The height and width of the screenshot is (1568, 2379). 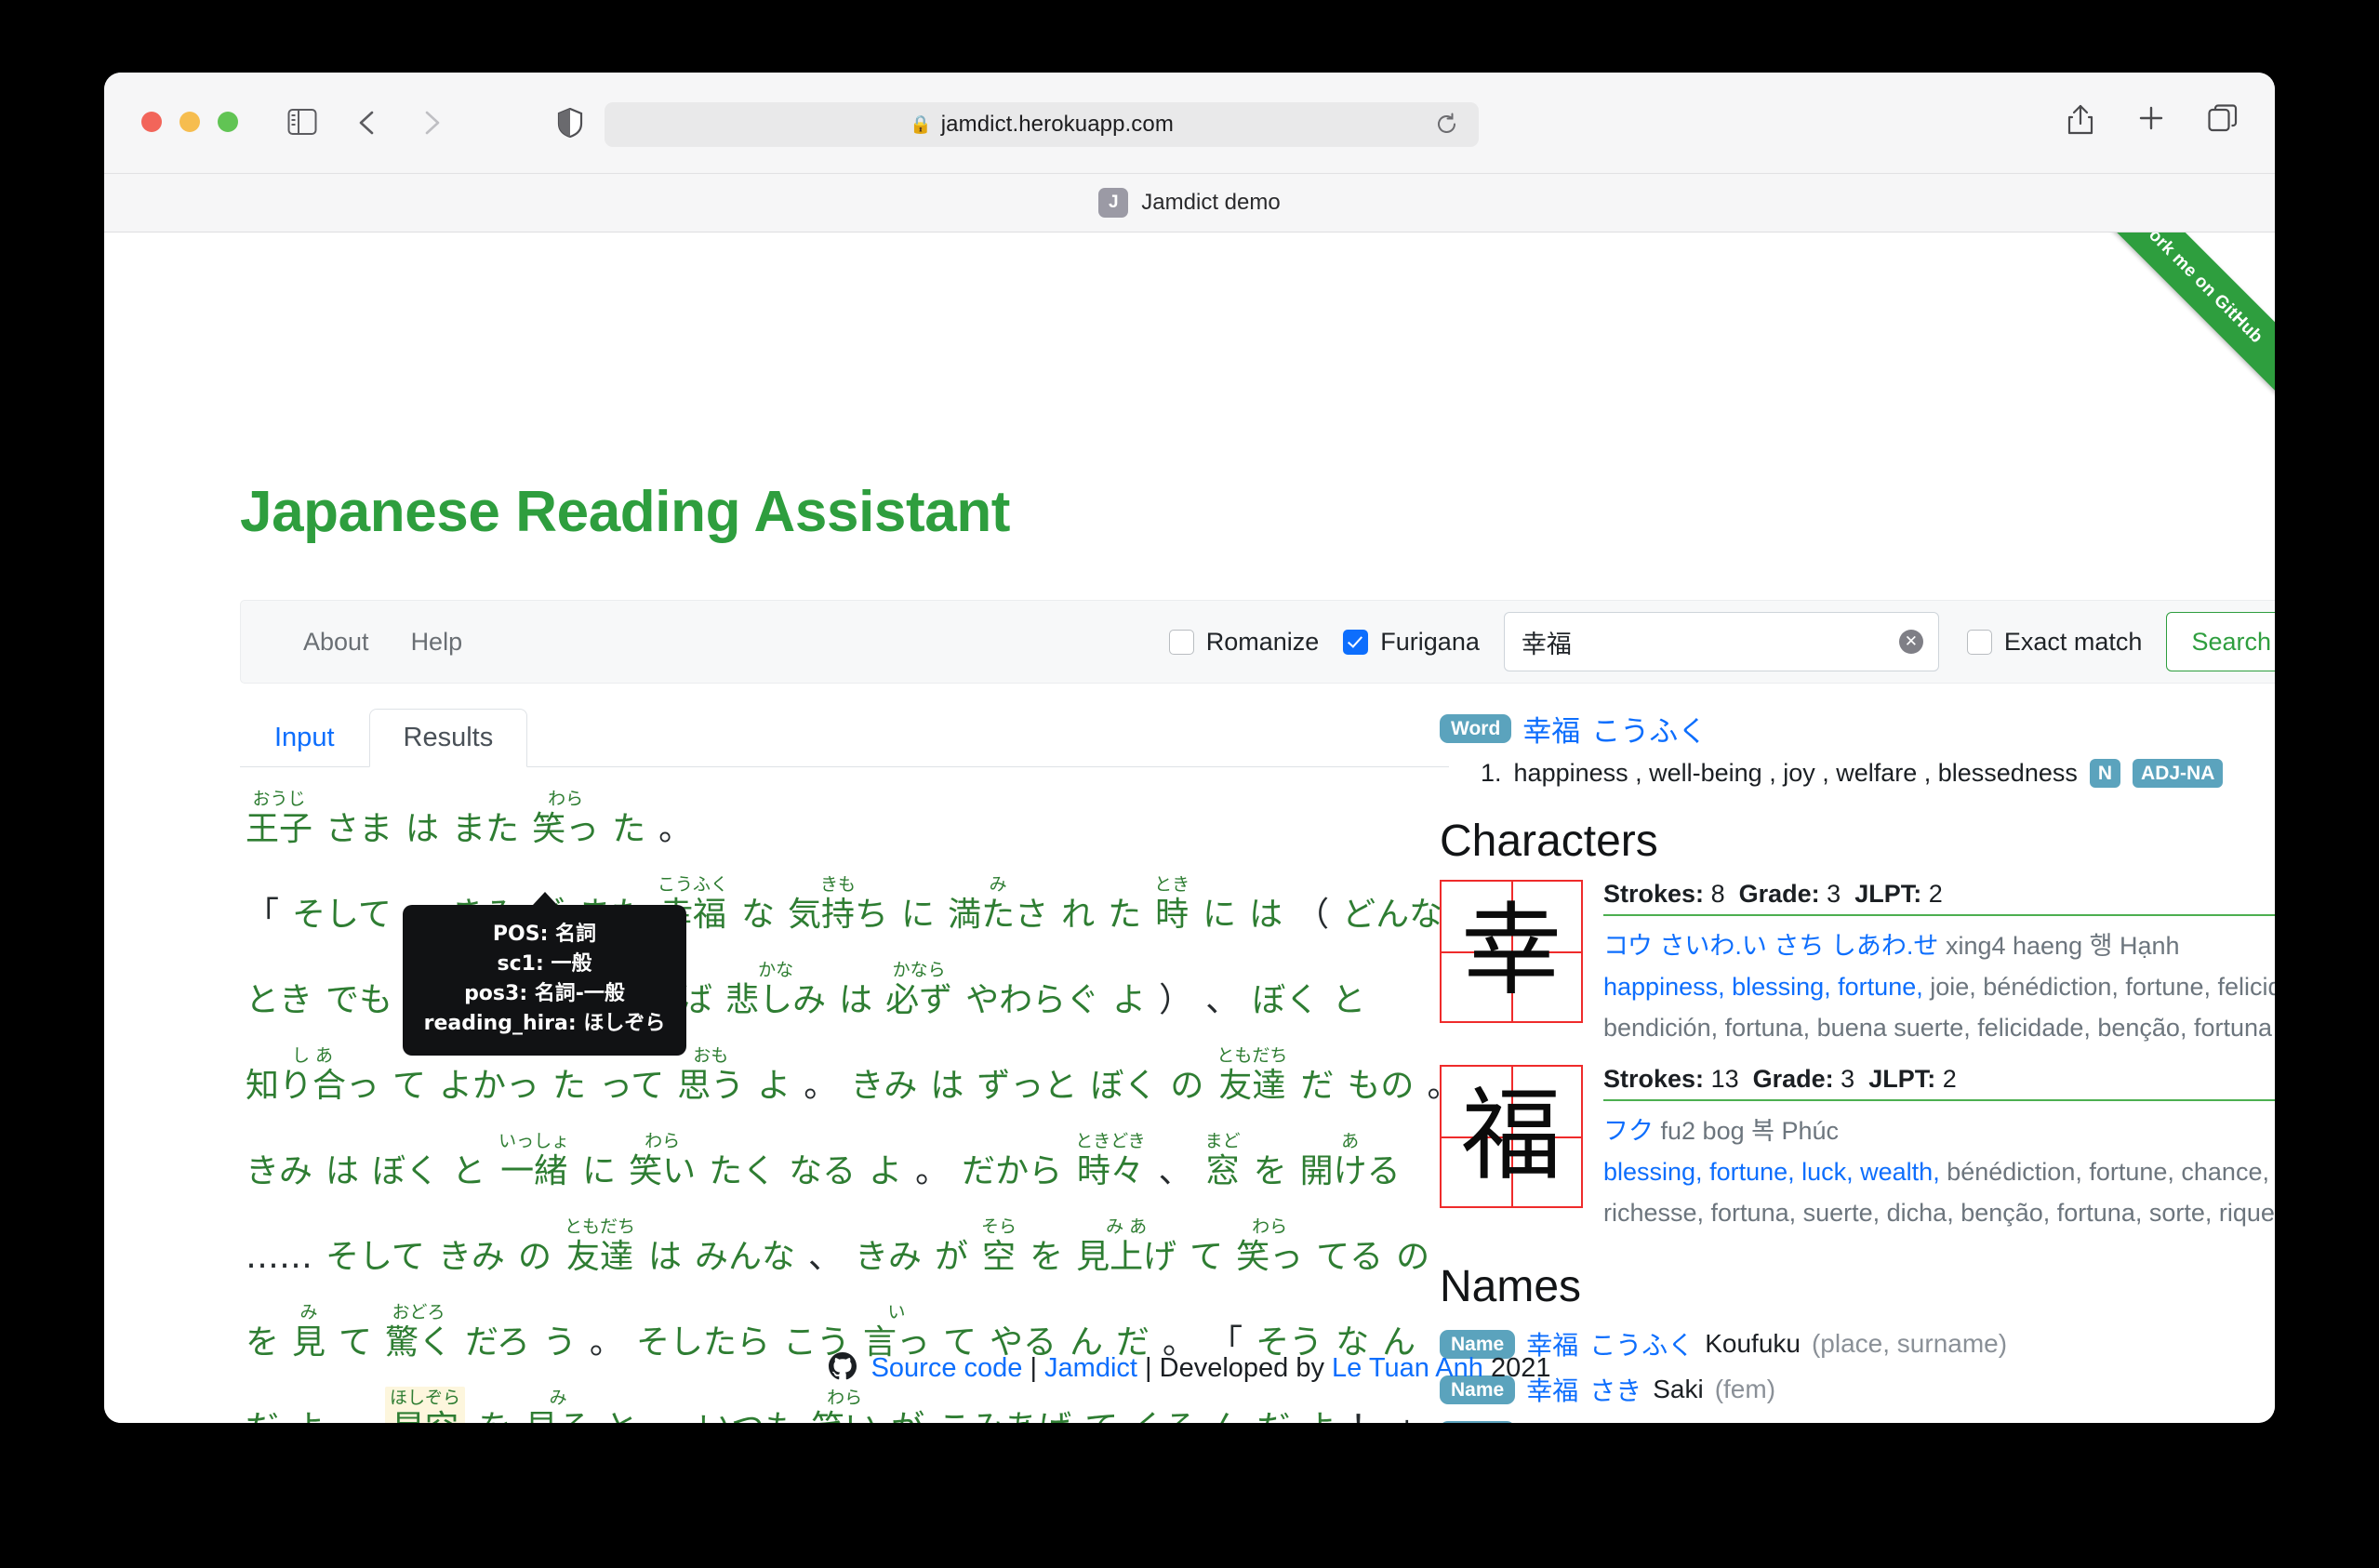 What do you see at coordinates (745, 1246) in the screenshot?
I see `text-token: みんな` at bounding box center [745, 1246].